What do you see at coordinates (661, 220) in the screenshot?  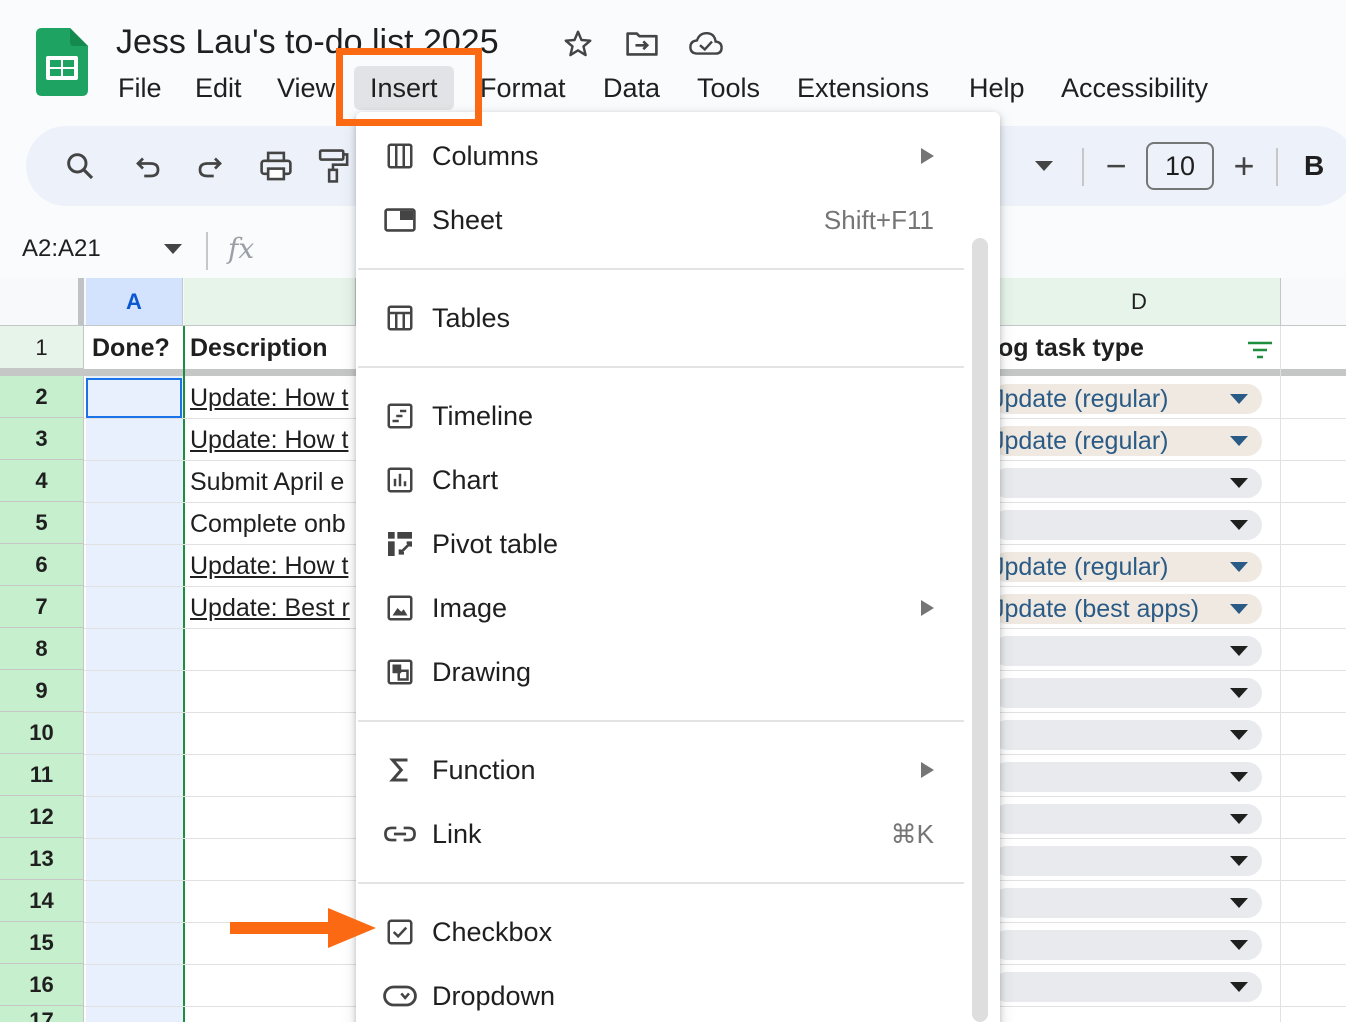 I see `menu-item-sheet: Sheet Shift+F11` at bounding box center [661, 220].